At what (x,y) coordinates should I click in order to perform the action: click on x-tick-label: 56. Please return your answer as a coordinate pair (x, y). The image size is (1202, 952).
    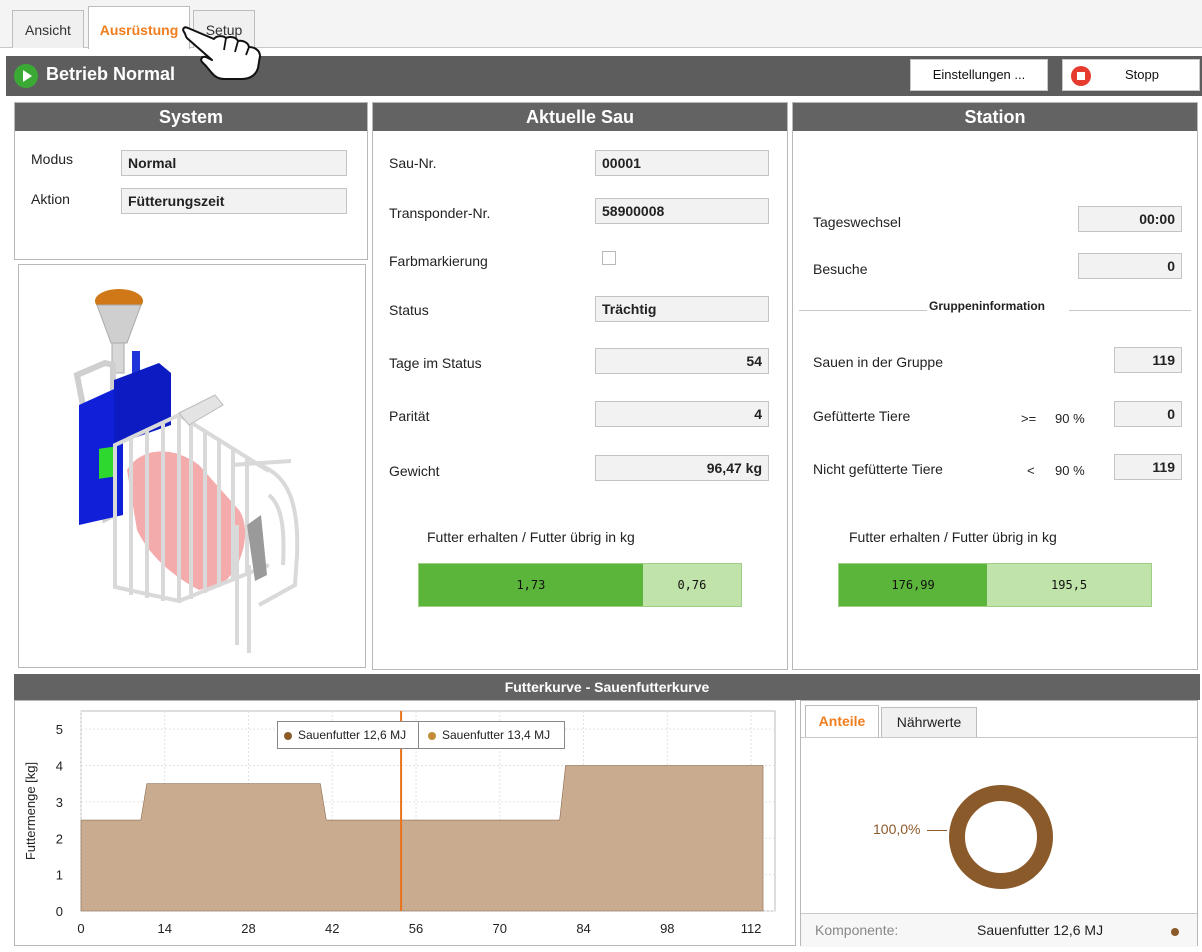
    Looking at the image, I should click on (416, 928).